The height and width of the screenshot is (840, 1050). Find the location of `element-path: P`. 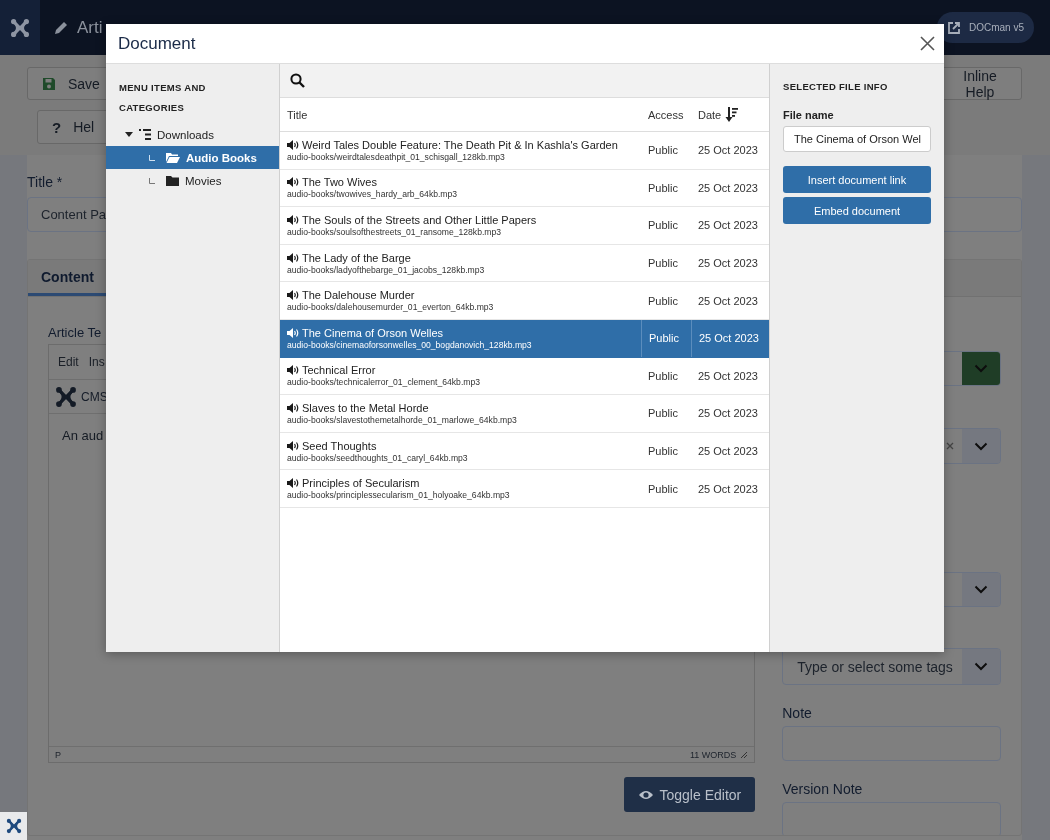

element-path: P is located at coordinates (58, 754).